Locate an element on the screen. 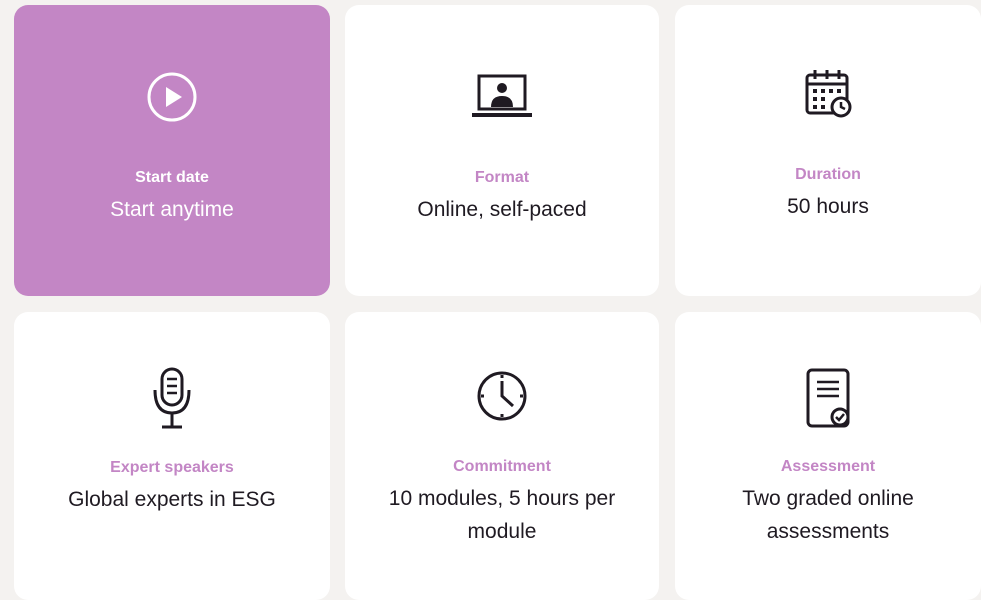  card-value: Start anytime is located at coordinates (172, 209).